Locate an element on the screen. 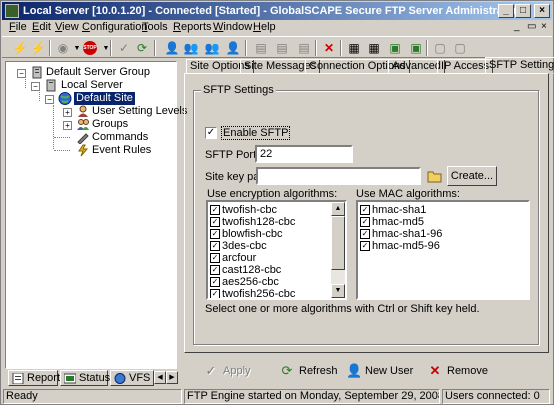  encryption-list-scrollbar: ▲ ▼ is located at coordinates (338, 250).